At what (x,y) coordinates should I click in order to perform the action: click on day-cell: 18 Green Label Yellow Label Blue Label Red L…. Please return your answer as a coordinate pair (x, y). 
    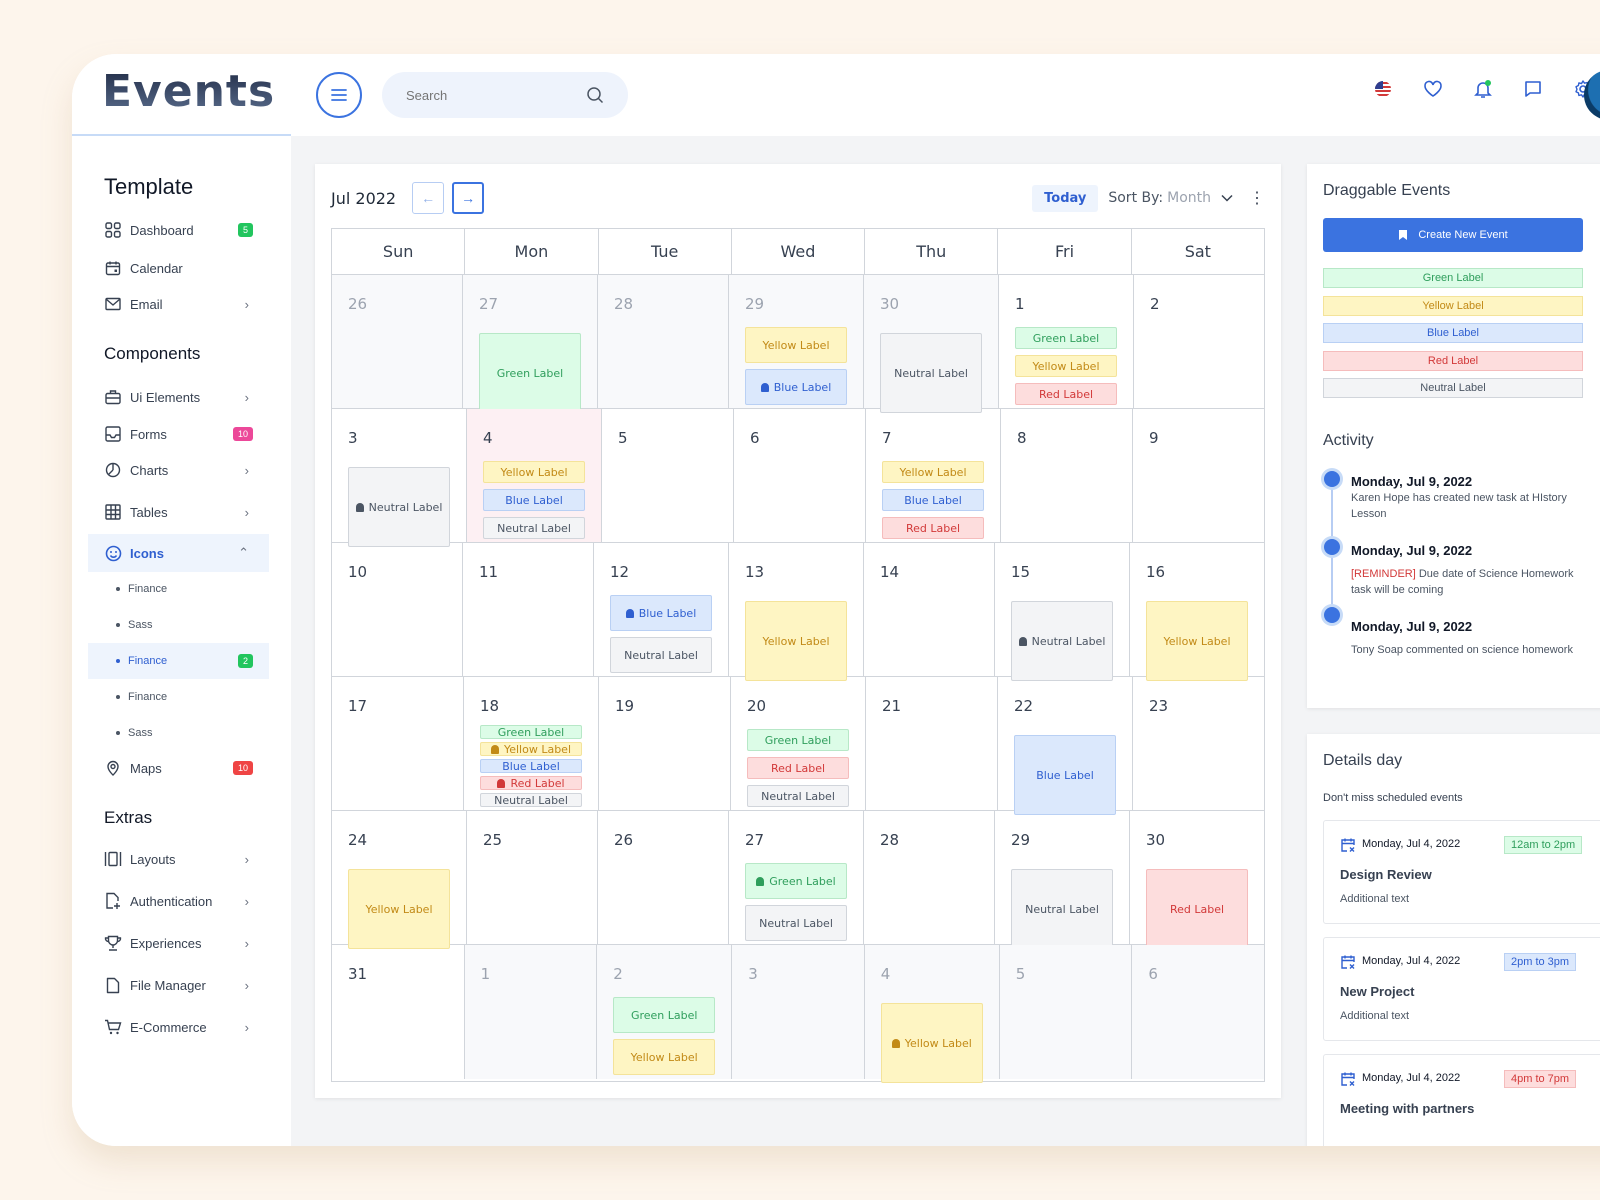
    Looking at the image, I should click on (531, 743).